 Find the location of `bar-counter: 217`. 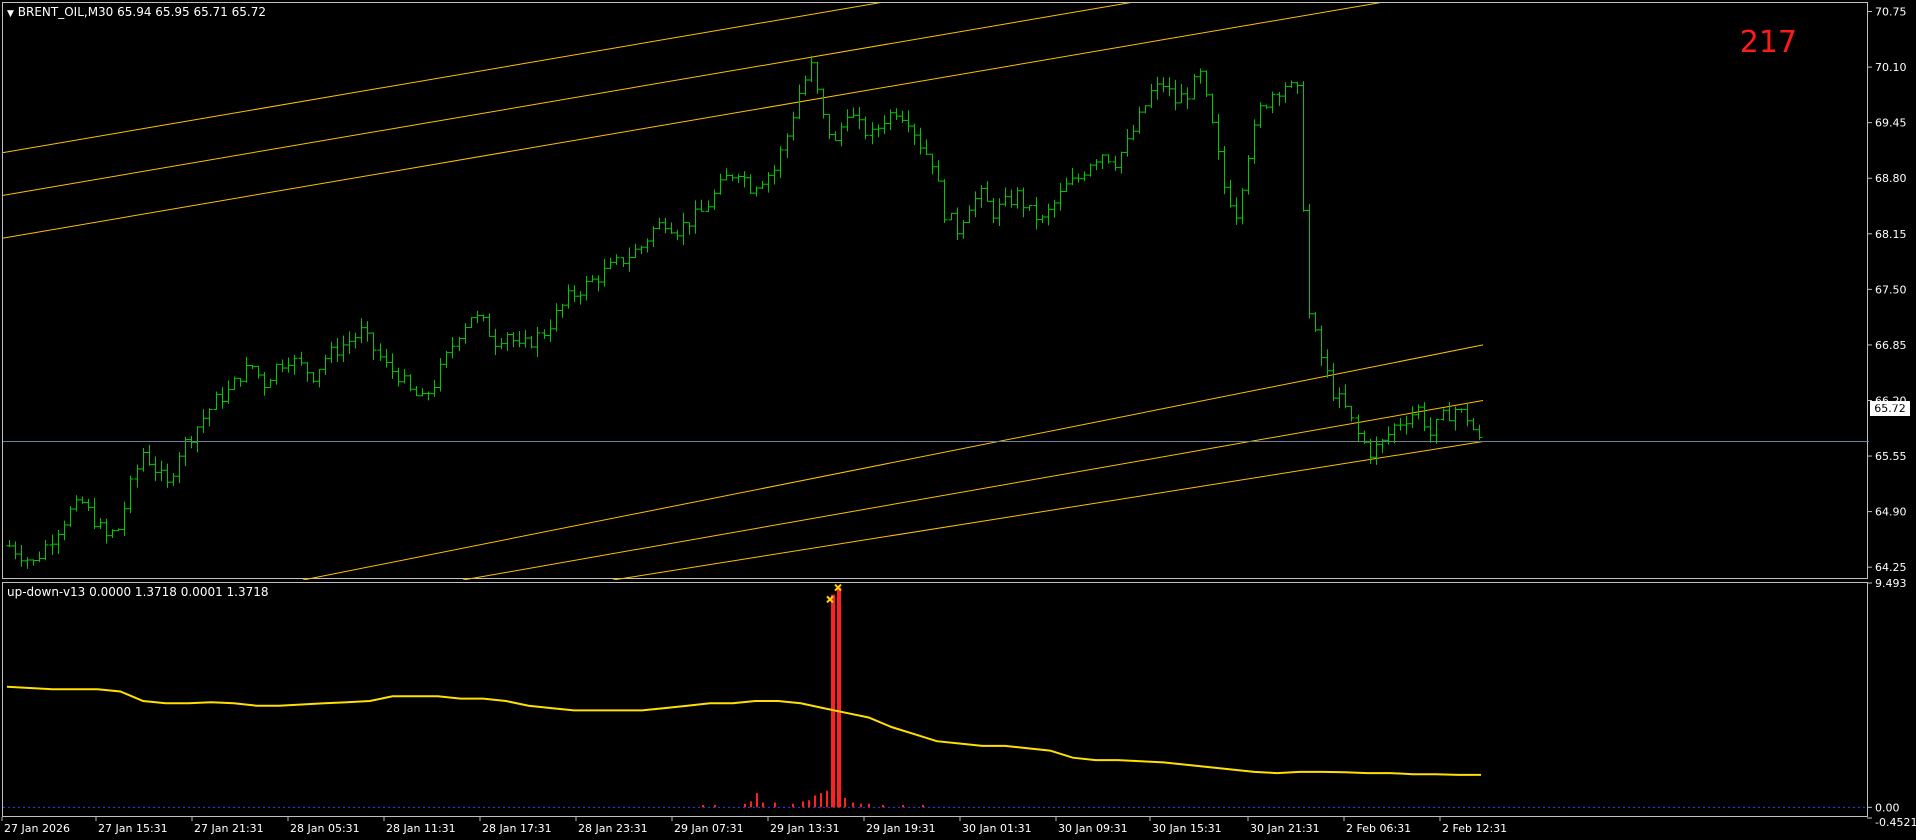

bar-counter: 217 is located at coordinates (1768, 42).